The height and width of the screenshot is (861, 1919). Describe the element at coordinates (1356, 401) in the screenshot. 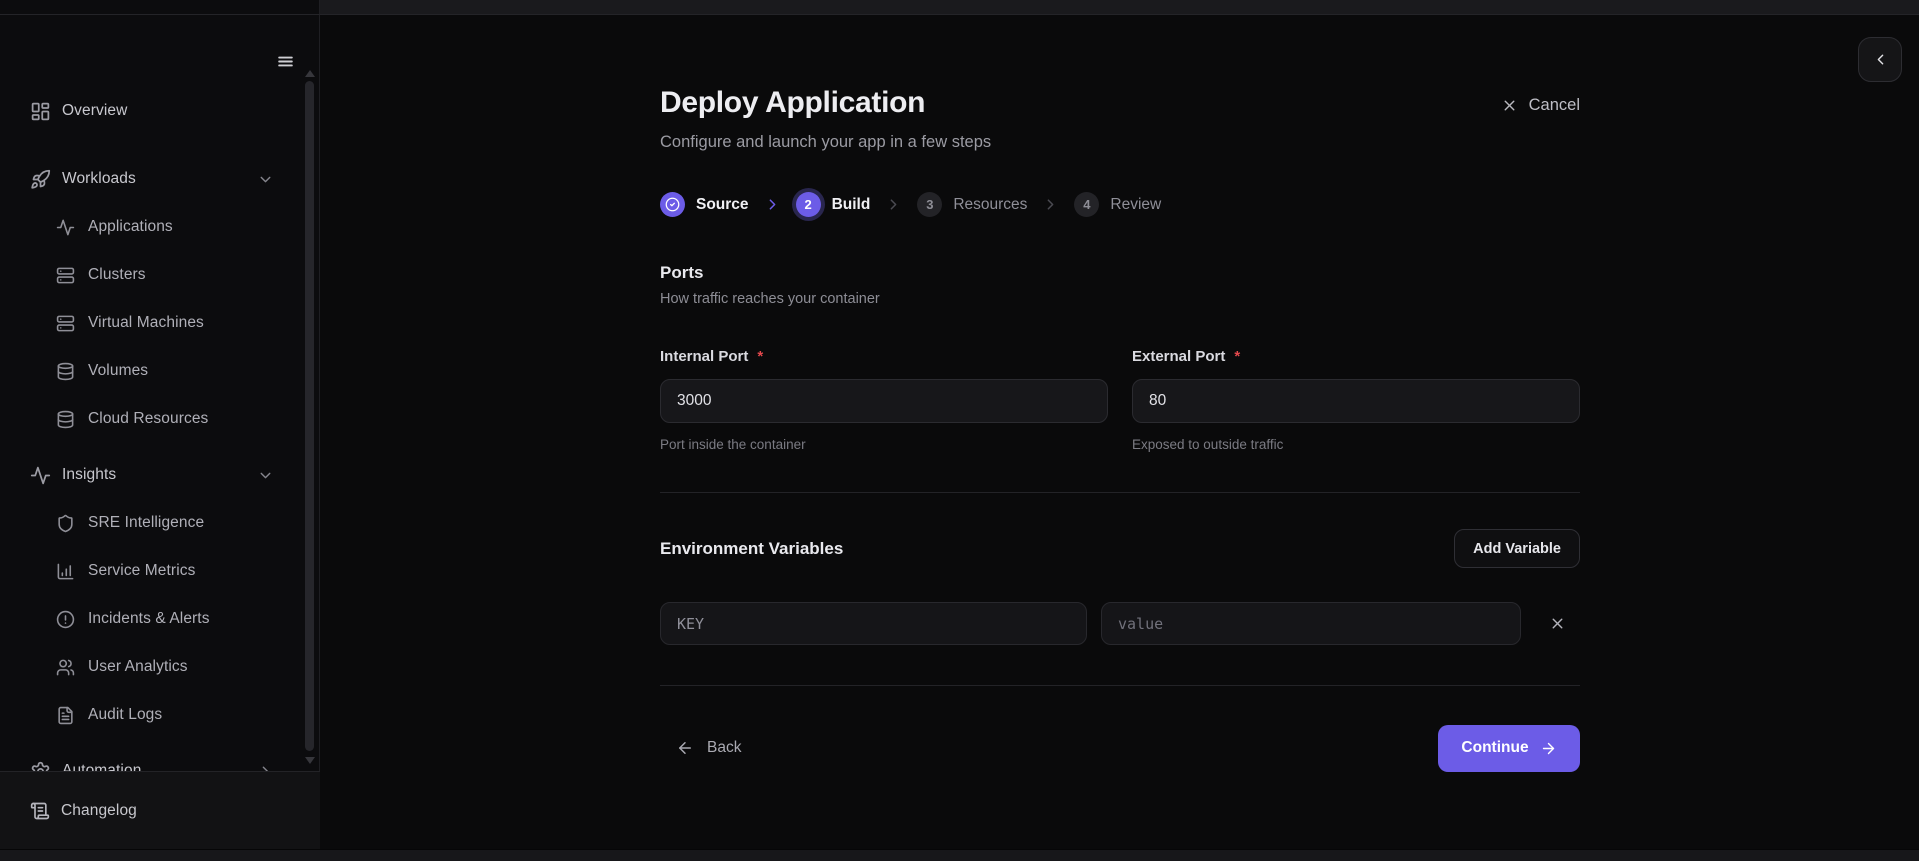

I see `external-port-input` at that location.